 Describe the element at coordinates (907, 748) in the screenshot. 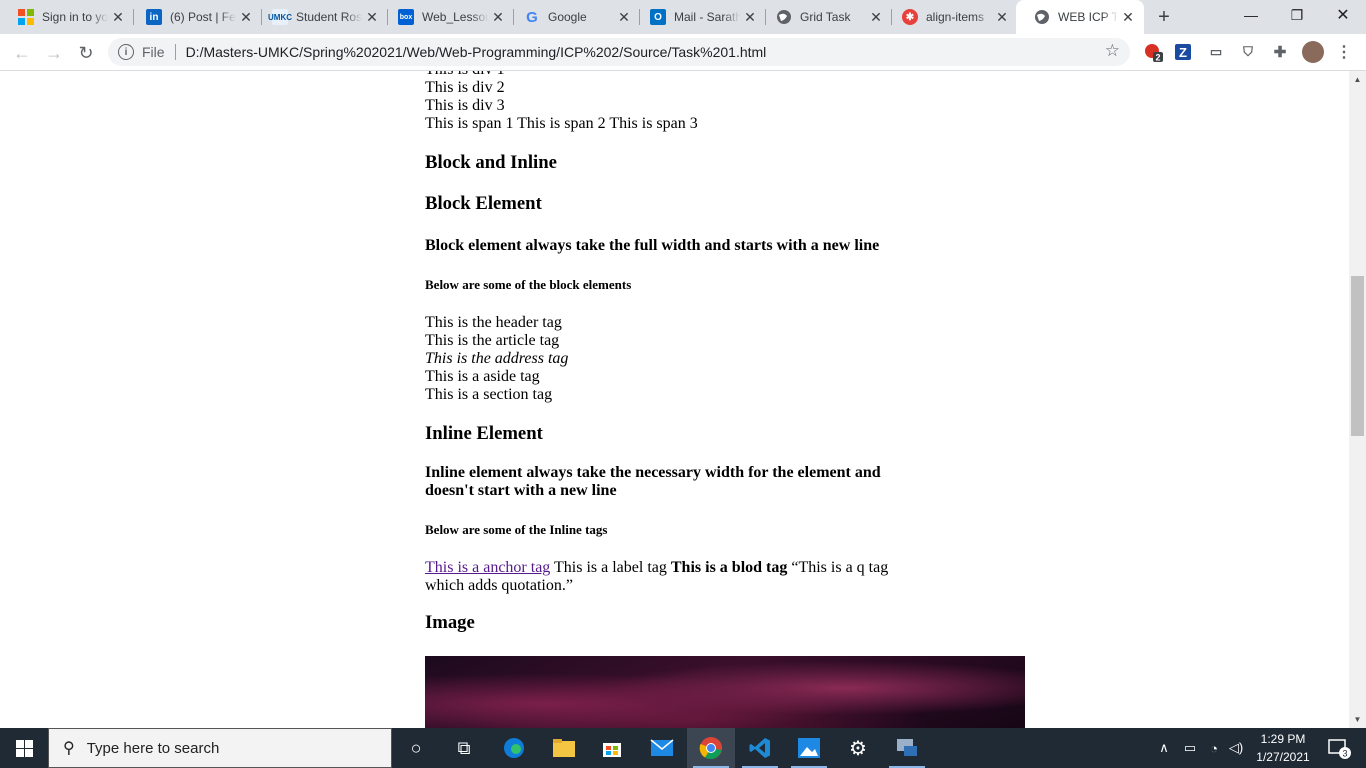

I see `network-app-icon` at that location.